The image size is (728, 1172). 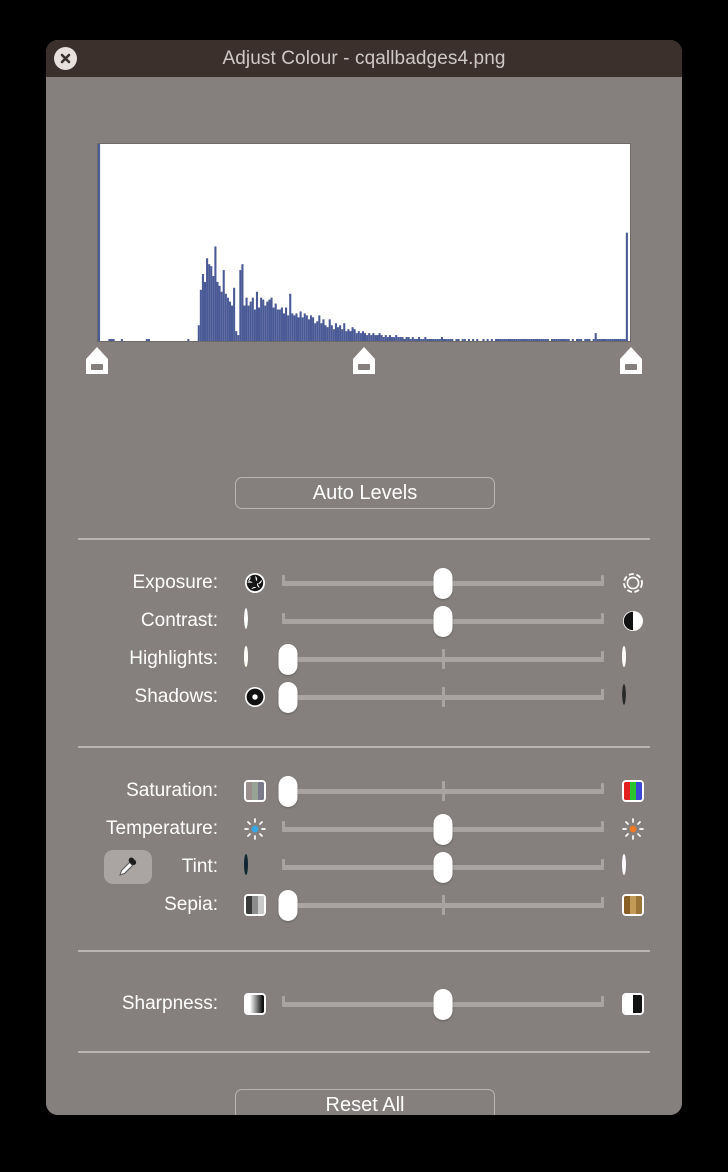 What do you see at coordinates (255, 697) in the screenshot?
I see `circle-black-dot-icon` at bounding box center [255, 697].